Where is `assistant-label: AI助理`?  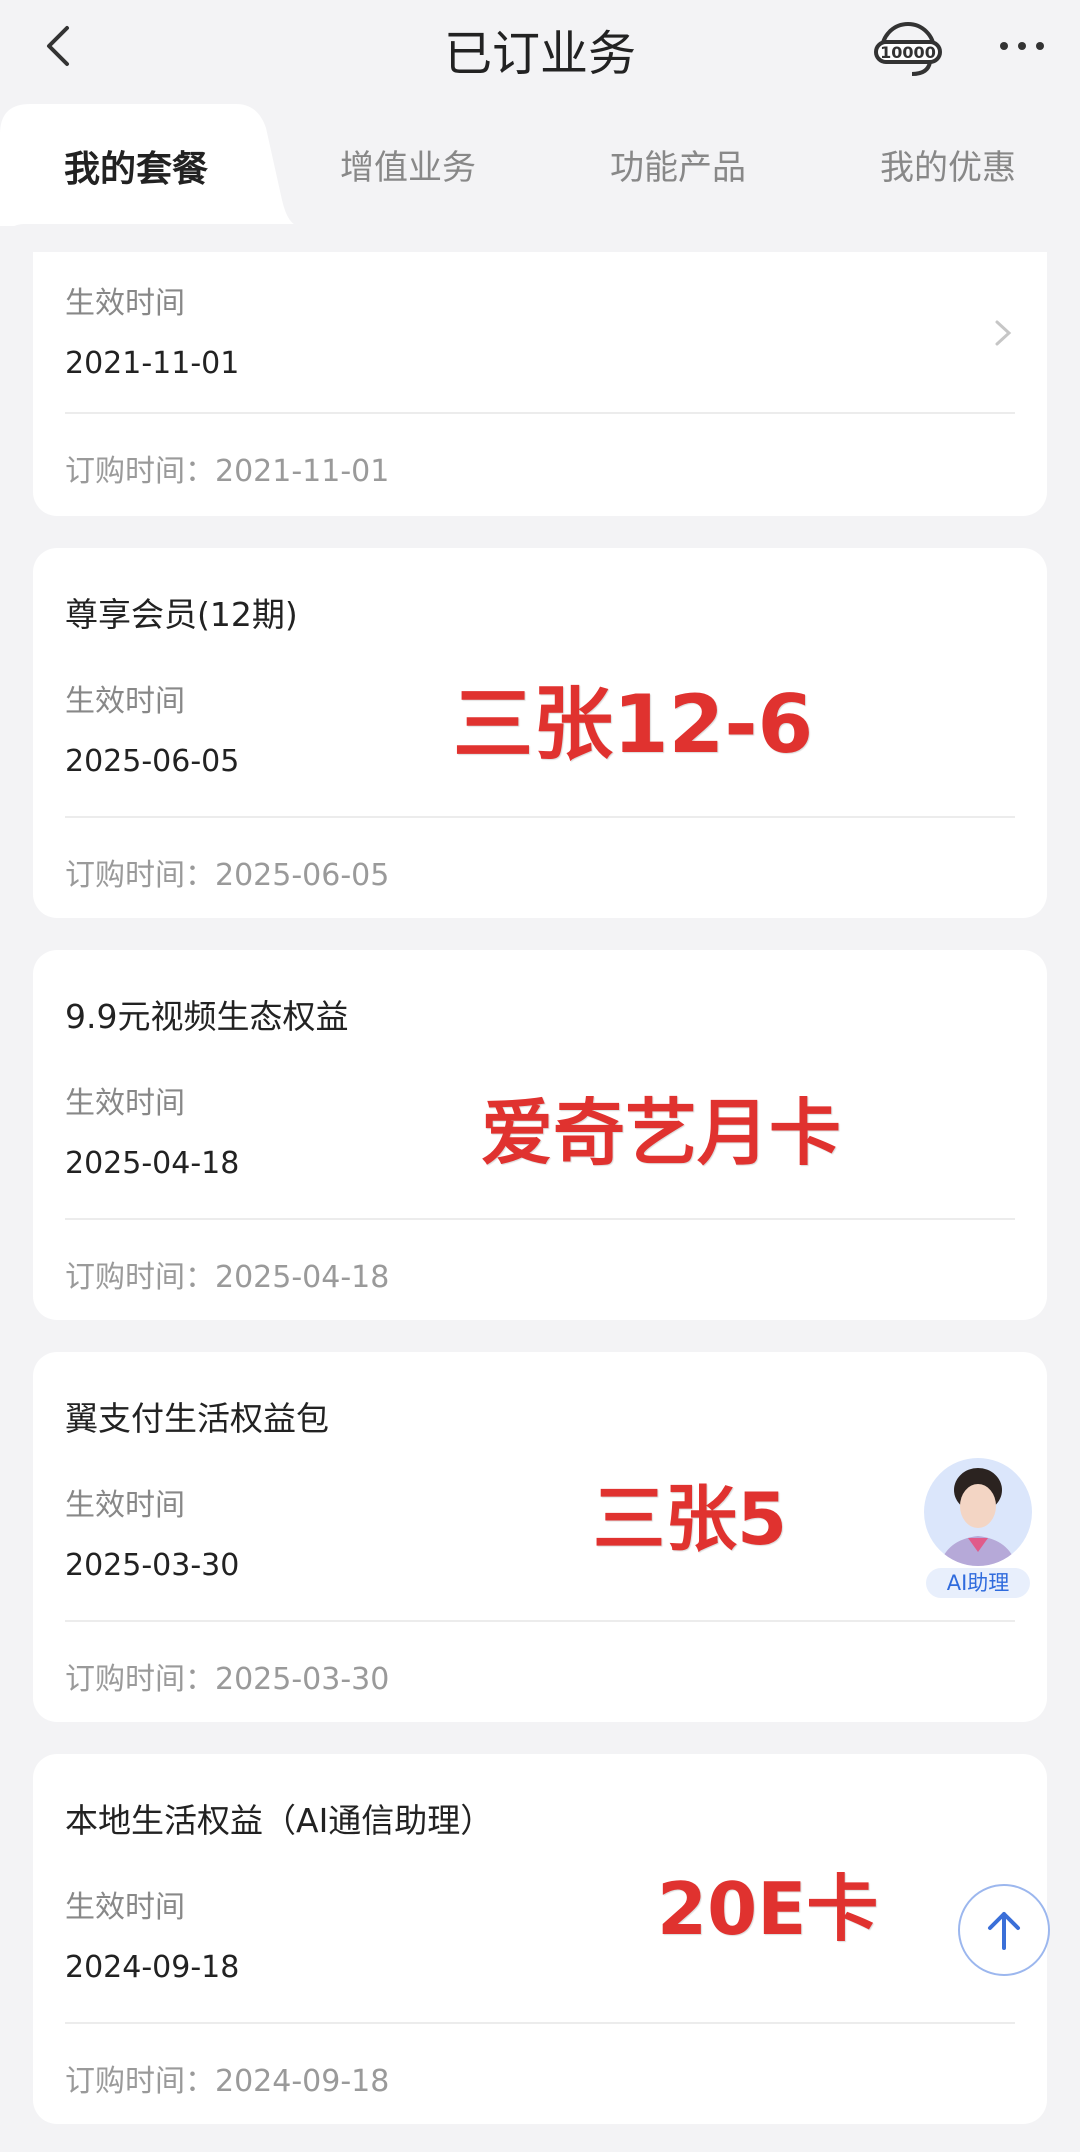
assistant-label: AI助理 is located at coordinates (978, 1583).